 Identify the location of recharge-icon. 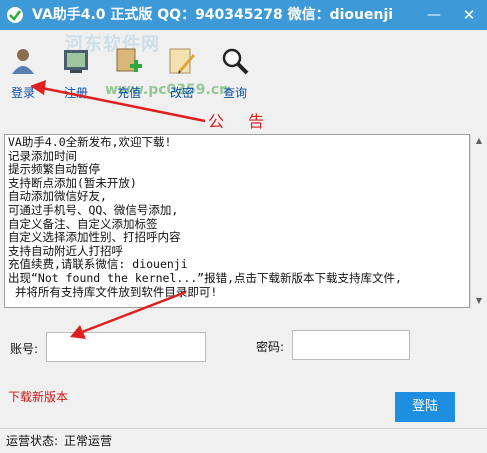
(129, 60).